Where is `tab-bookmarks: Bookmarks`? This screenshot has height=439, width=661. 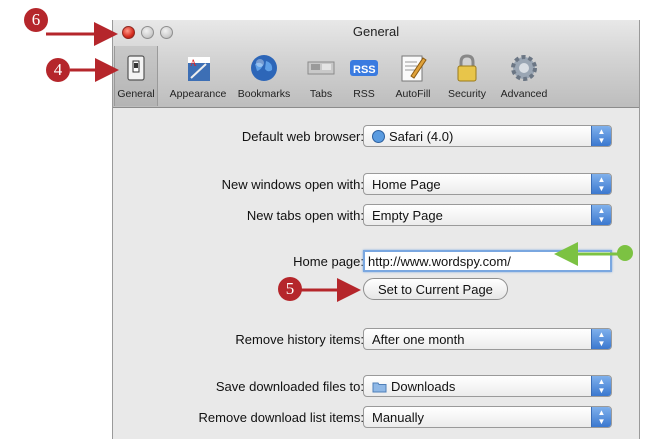
tab-bookmarks: Bookmarks is located at coordinates (264, 79).